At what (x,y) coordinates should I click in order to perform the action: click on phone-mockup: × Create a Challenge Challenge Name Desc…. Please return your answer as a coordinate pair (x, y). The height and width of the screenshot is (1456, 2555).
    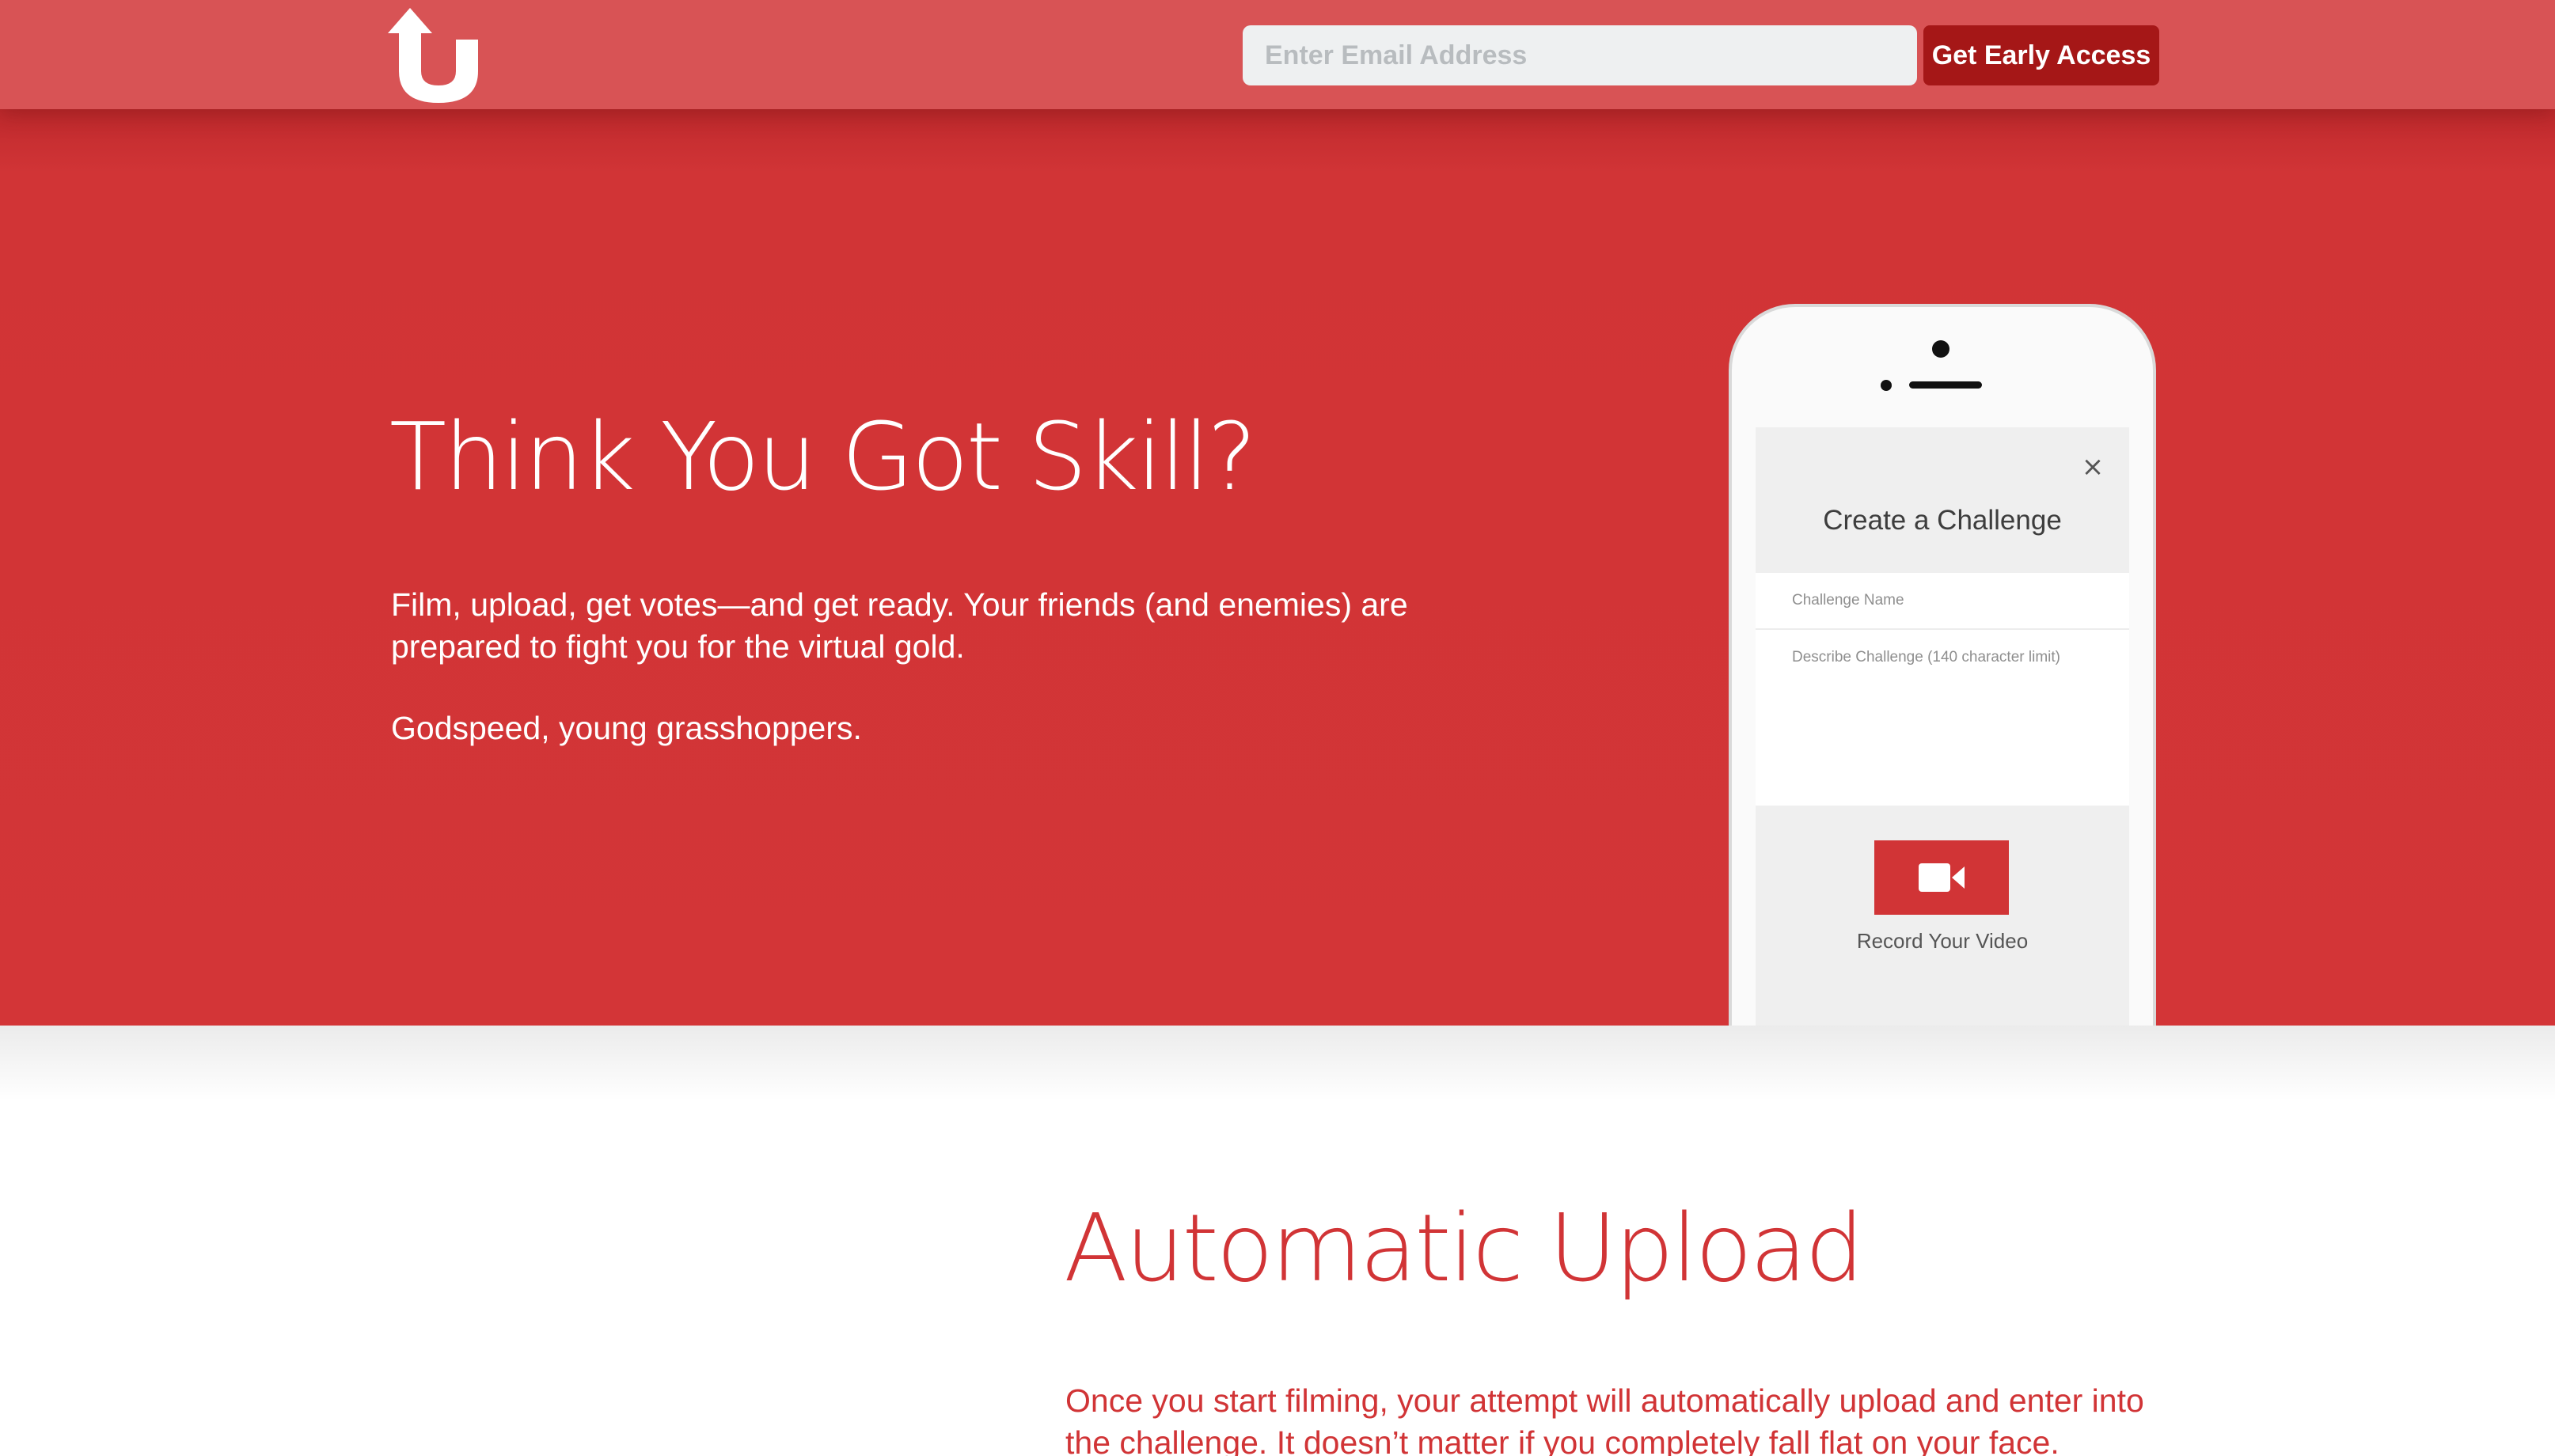
    Looking at the image, I should click on (1943, 665).